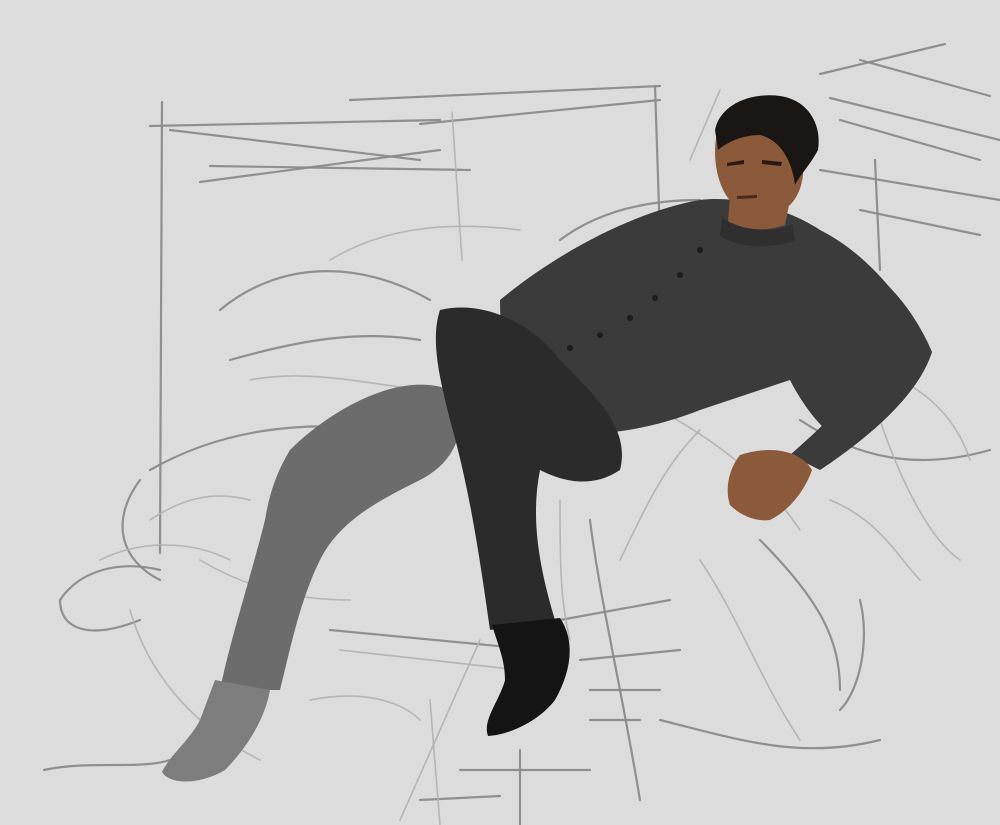 This screenshot has height=825, width=1000. What do you see at coordinates (528, 677) in the screenshot?
I see `right-sock` at bounding box center [528, 677].